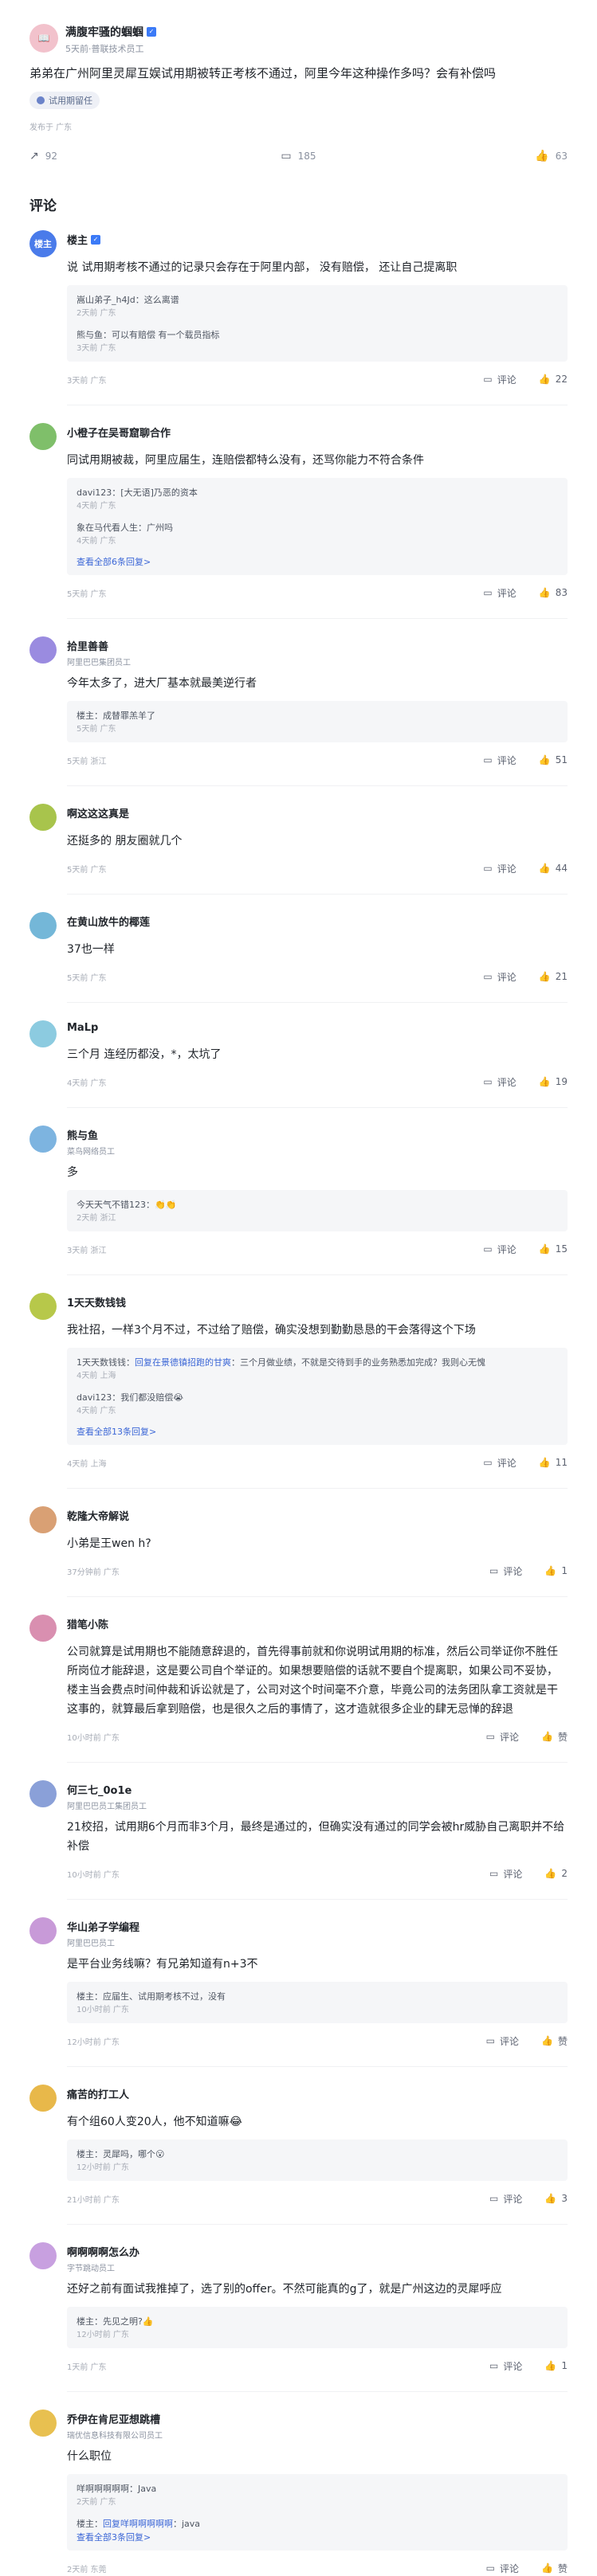 The height and width of the screenshot is (2576, 597). I want to click on comment-like-button: 👍 19, so click(553, 1081).